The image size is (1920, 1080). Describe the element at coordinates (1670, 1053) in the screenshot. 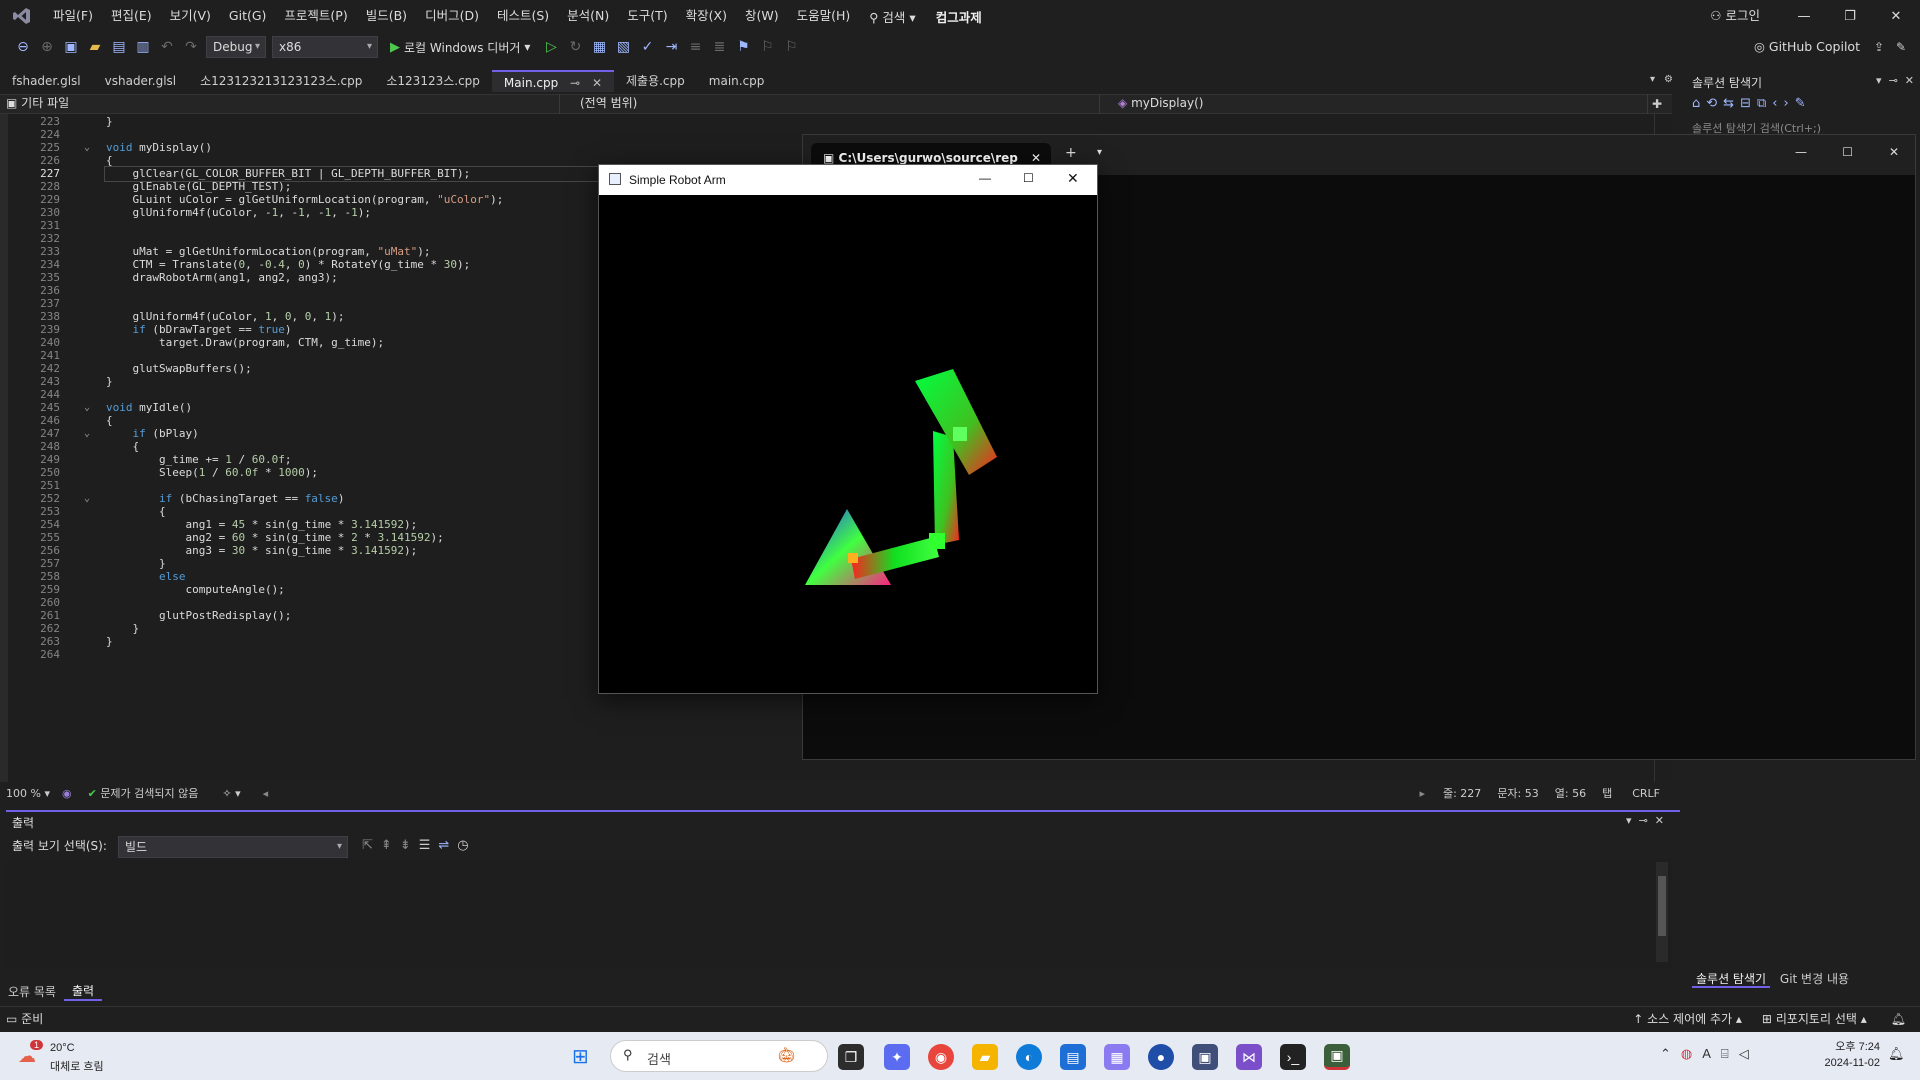

I see `chevron-up-icon: ⌃` at that location.